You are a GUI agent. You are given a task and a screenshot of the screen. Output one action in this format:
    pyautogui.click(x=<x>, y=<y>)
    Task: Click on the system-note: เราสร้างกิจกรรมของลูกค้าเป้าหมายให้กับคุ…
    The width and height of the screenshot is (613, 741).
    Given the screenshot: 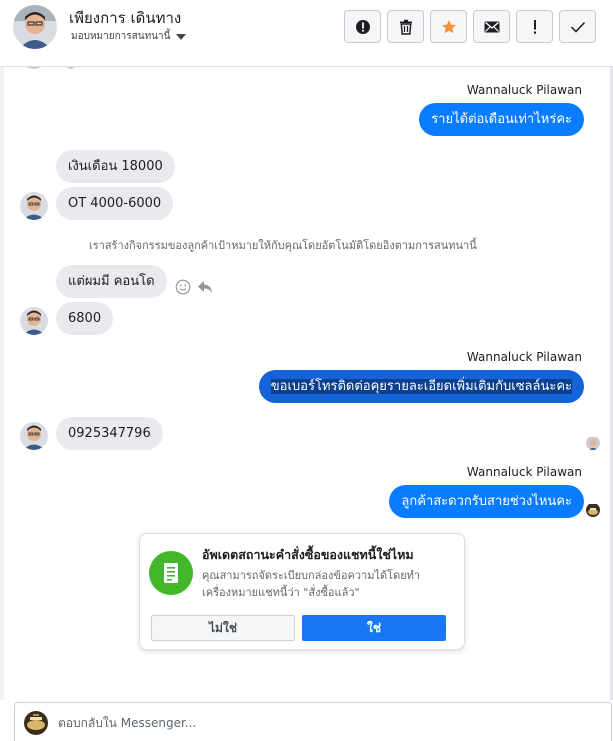 What is the action you would take?
    pyautogui.click(x=283, y=245)
    